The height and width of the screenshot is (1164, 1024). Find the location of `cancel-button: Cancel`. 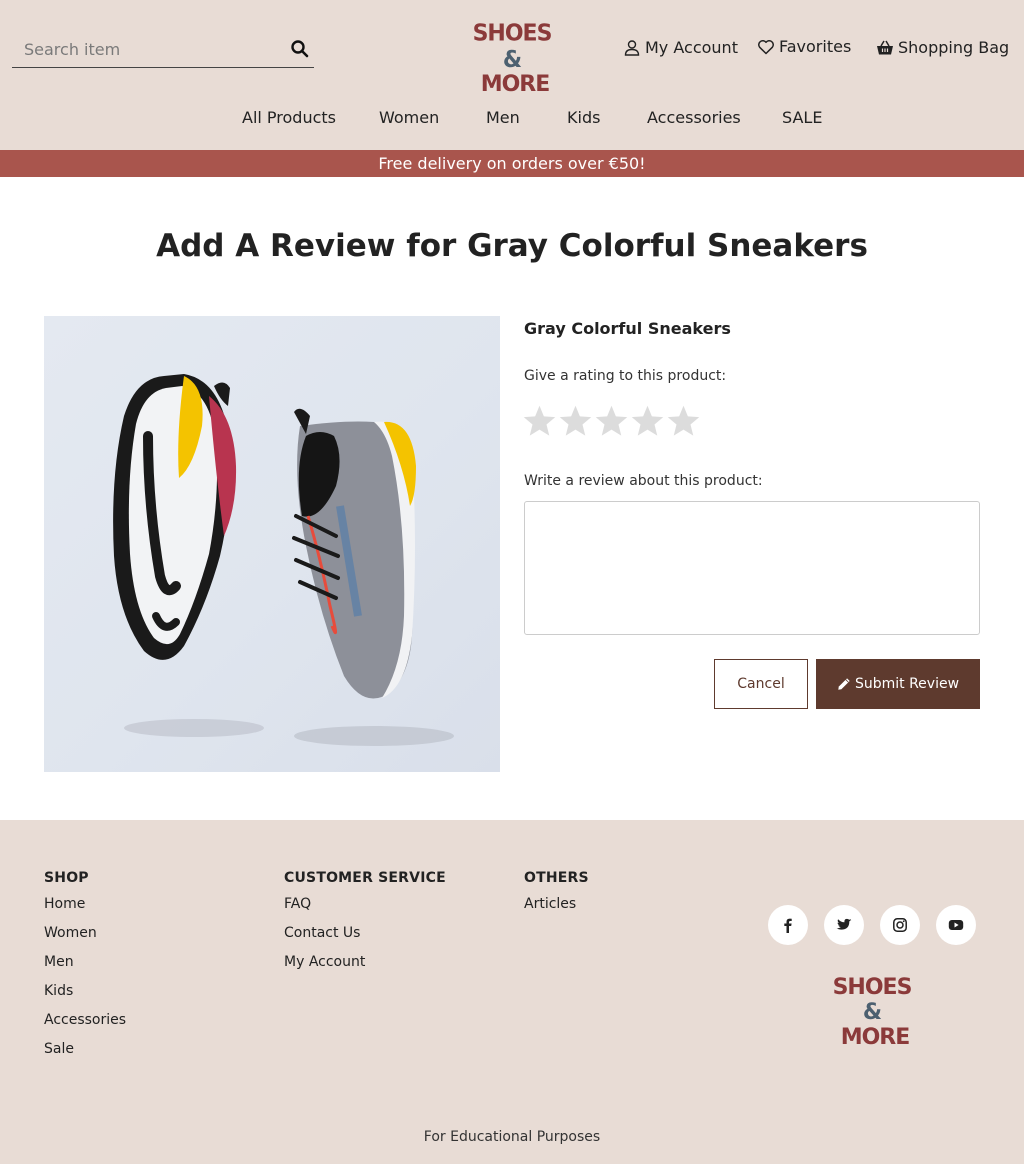

cancel-button: Cancel is located at coordinates (761, 684).